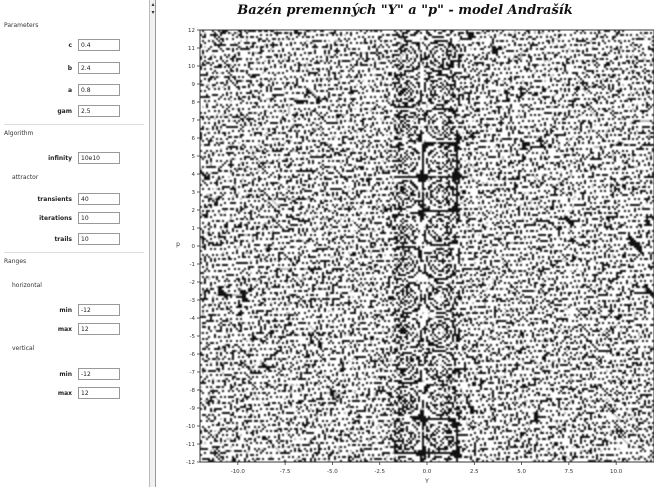 The height and width of the screenshot is (487, 654). Describe the element at coordinates (194, 139) in the screenshot. I see `y-tick-label: 6` at that location.